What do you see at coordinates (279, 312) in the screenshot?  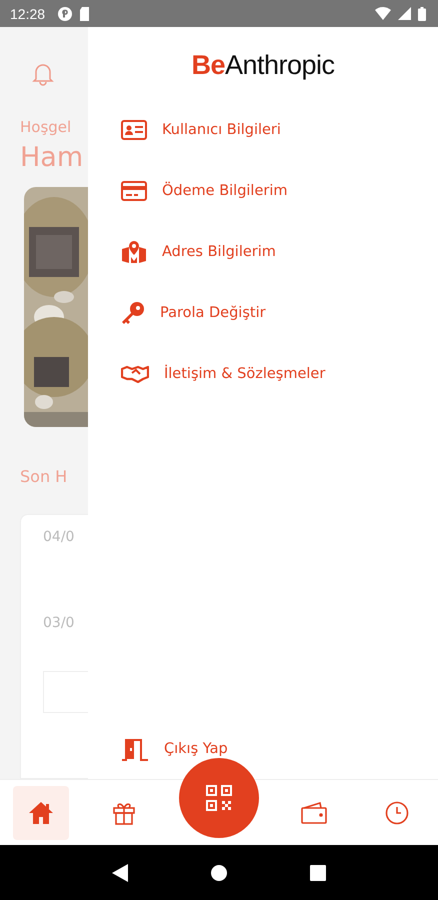 I see `menu-item: Parola Değiştir` at bounding box center [279, 312].